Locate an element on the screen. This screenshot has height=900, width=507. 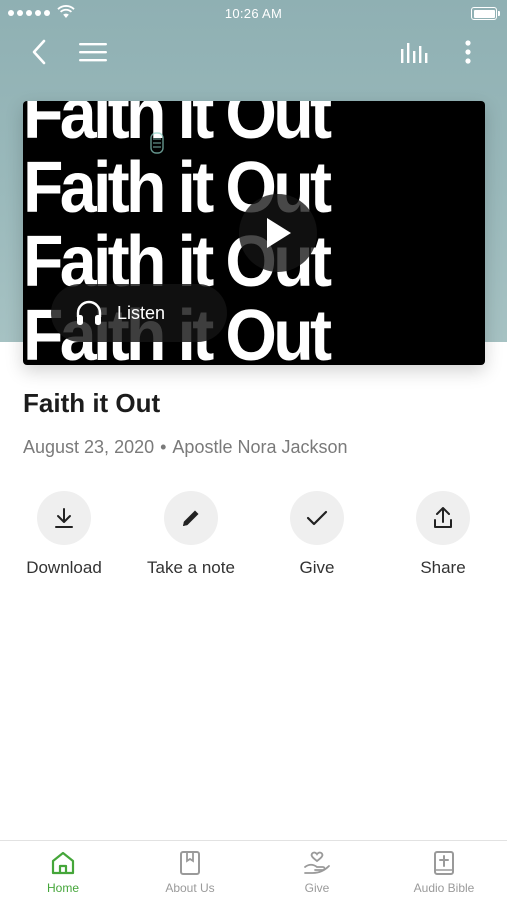
now-playing-button is located at coordinates (414, 52).